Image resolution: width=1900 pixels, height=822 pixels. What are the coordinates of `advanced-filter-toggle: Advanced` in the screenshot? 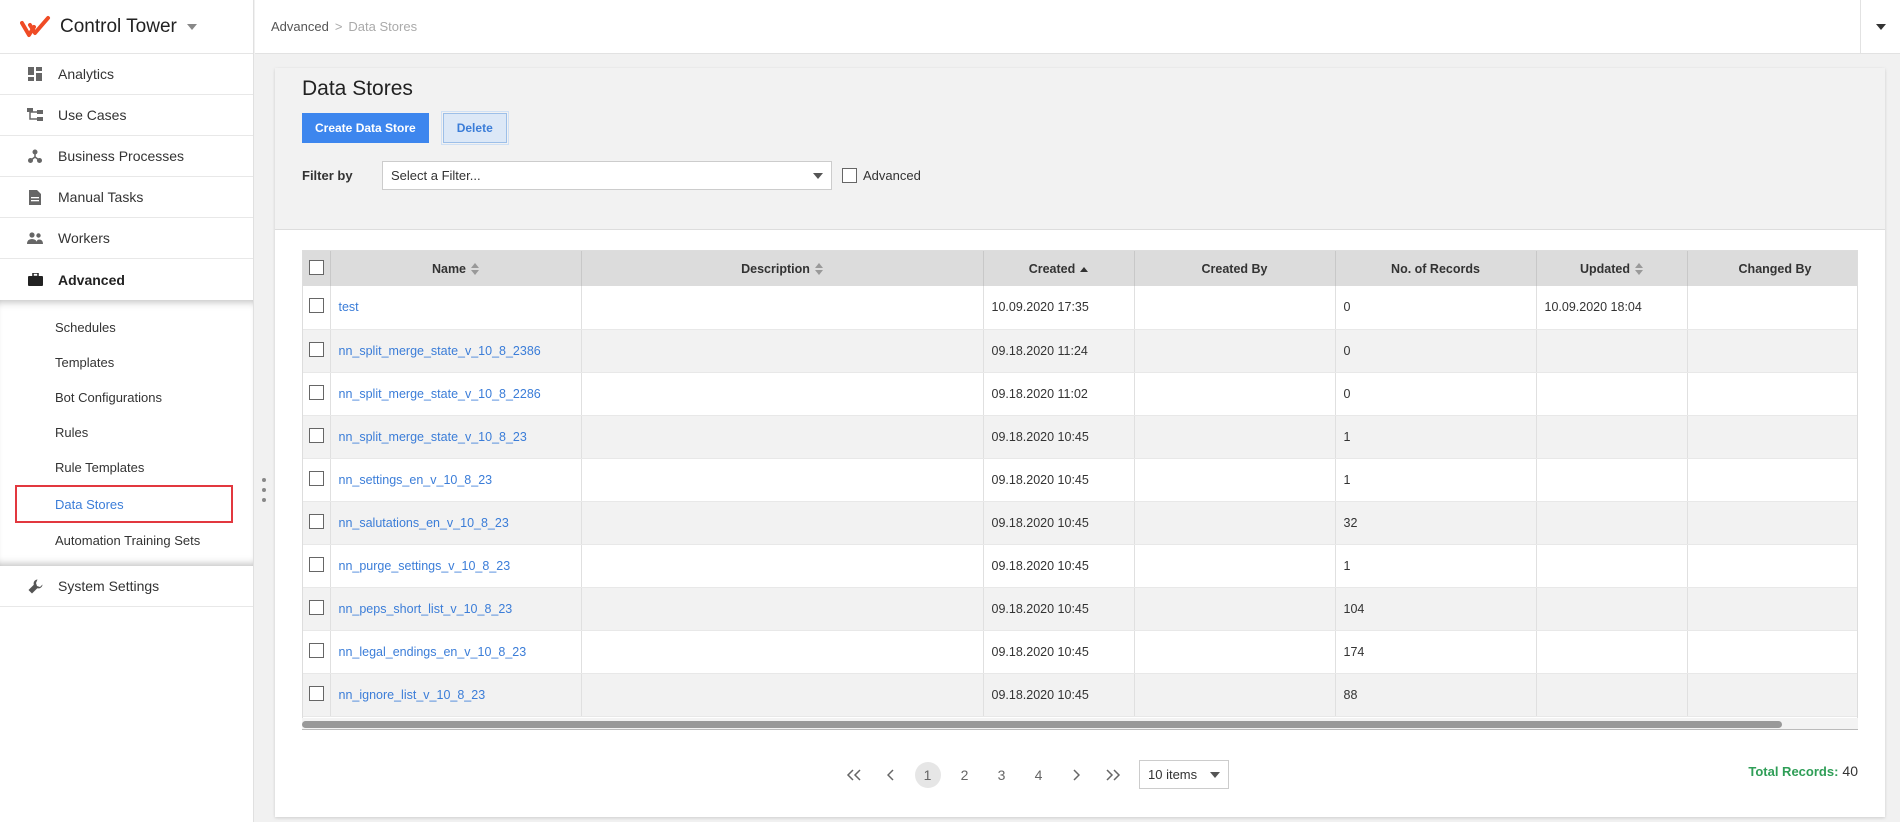 It's located at (881, 175).